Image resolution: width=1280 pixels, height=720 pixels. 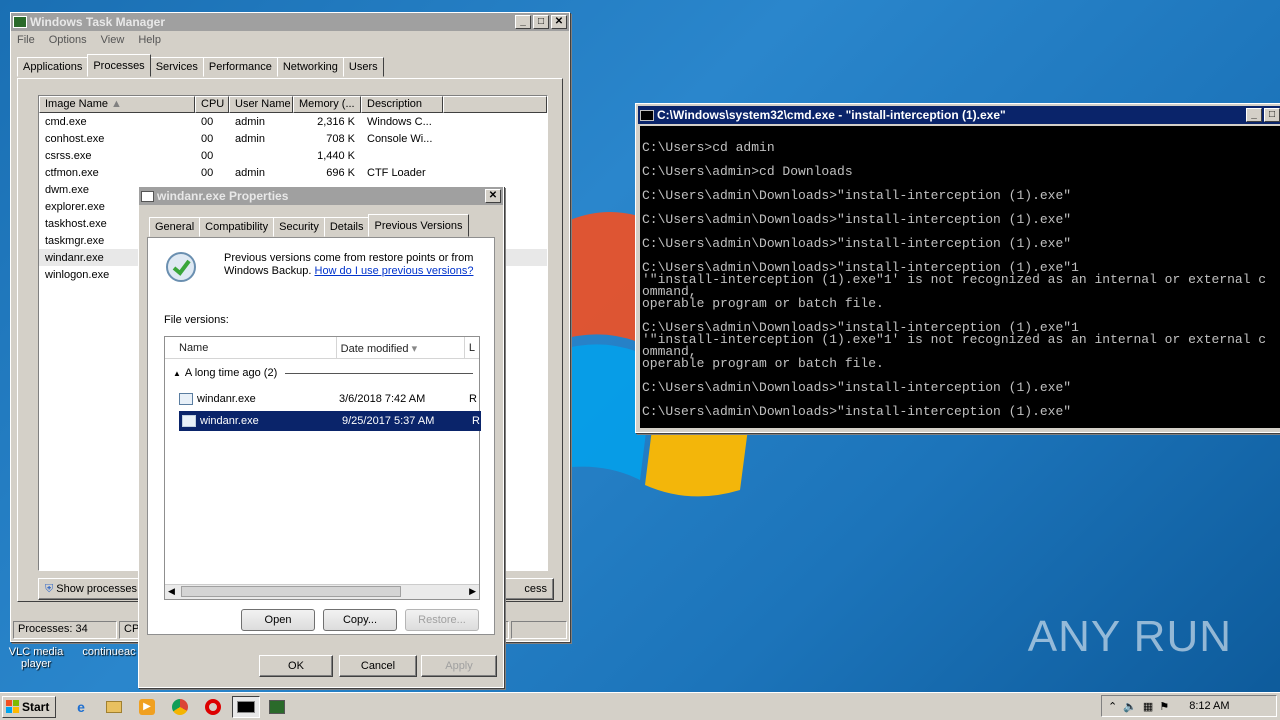 I want to click on group-header: ▲ A long time ago (2), so click(x=323, y=373).